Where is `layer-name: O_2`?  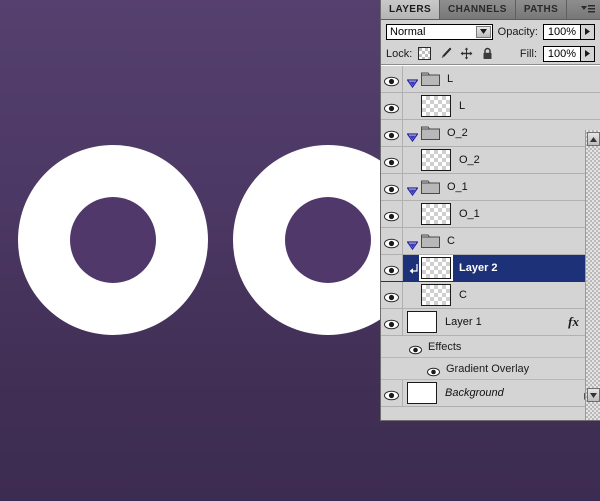
layer-name: O_2 is located at coordinates (457, 133).